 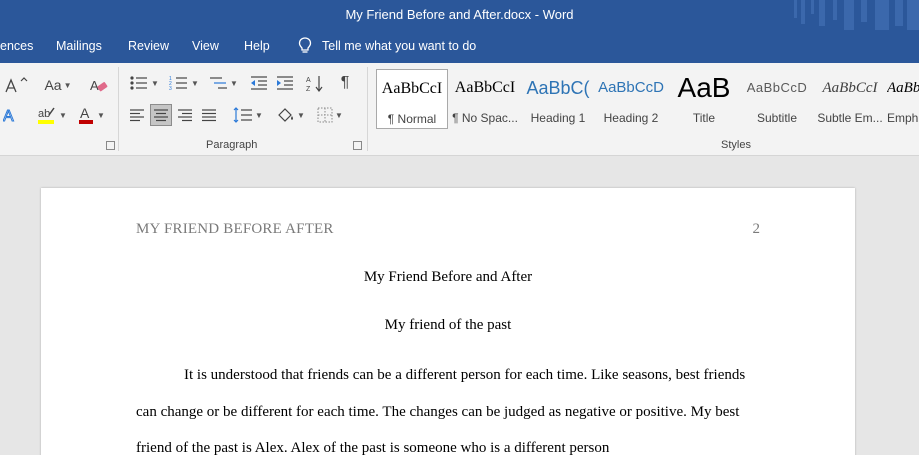 I want to click on svg-text: ab, so click(x=44, y=114).